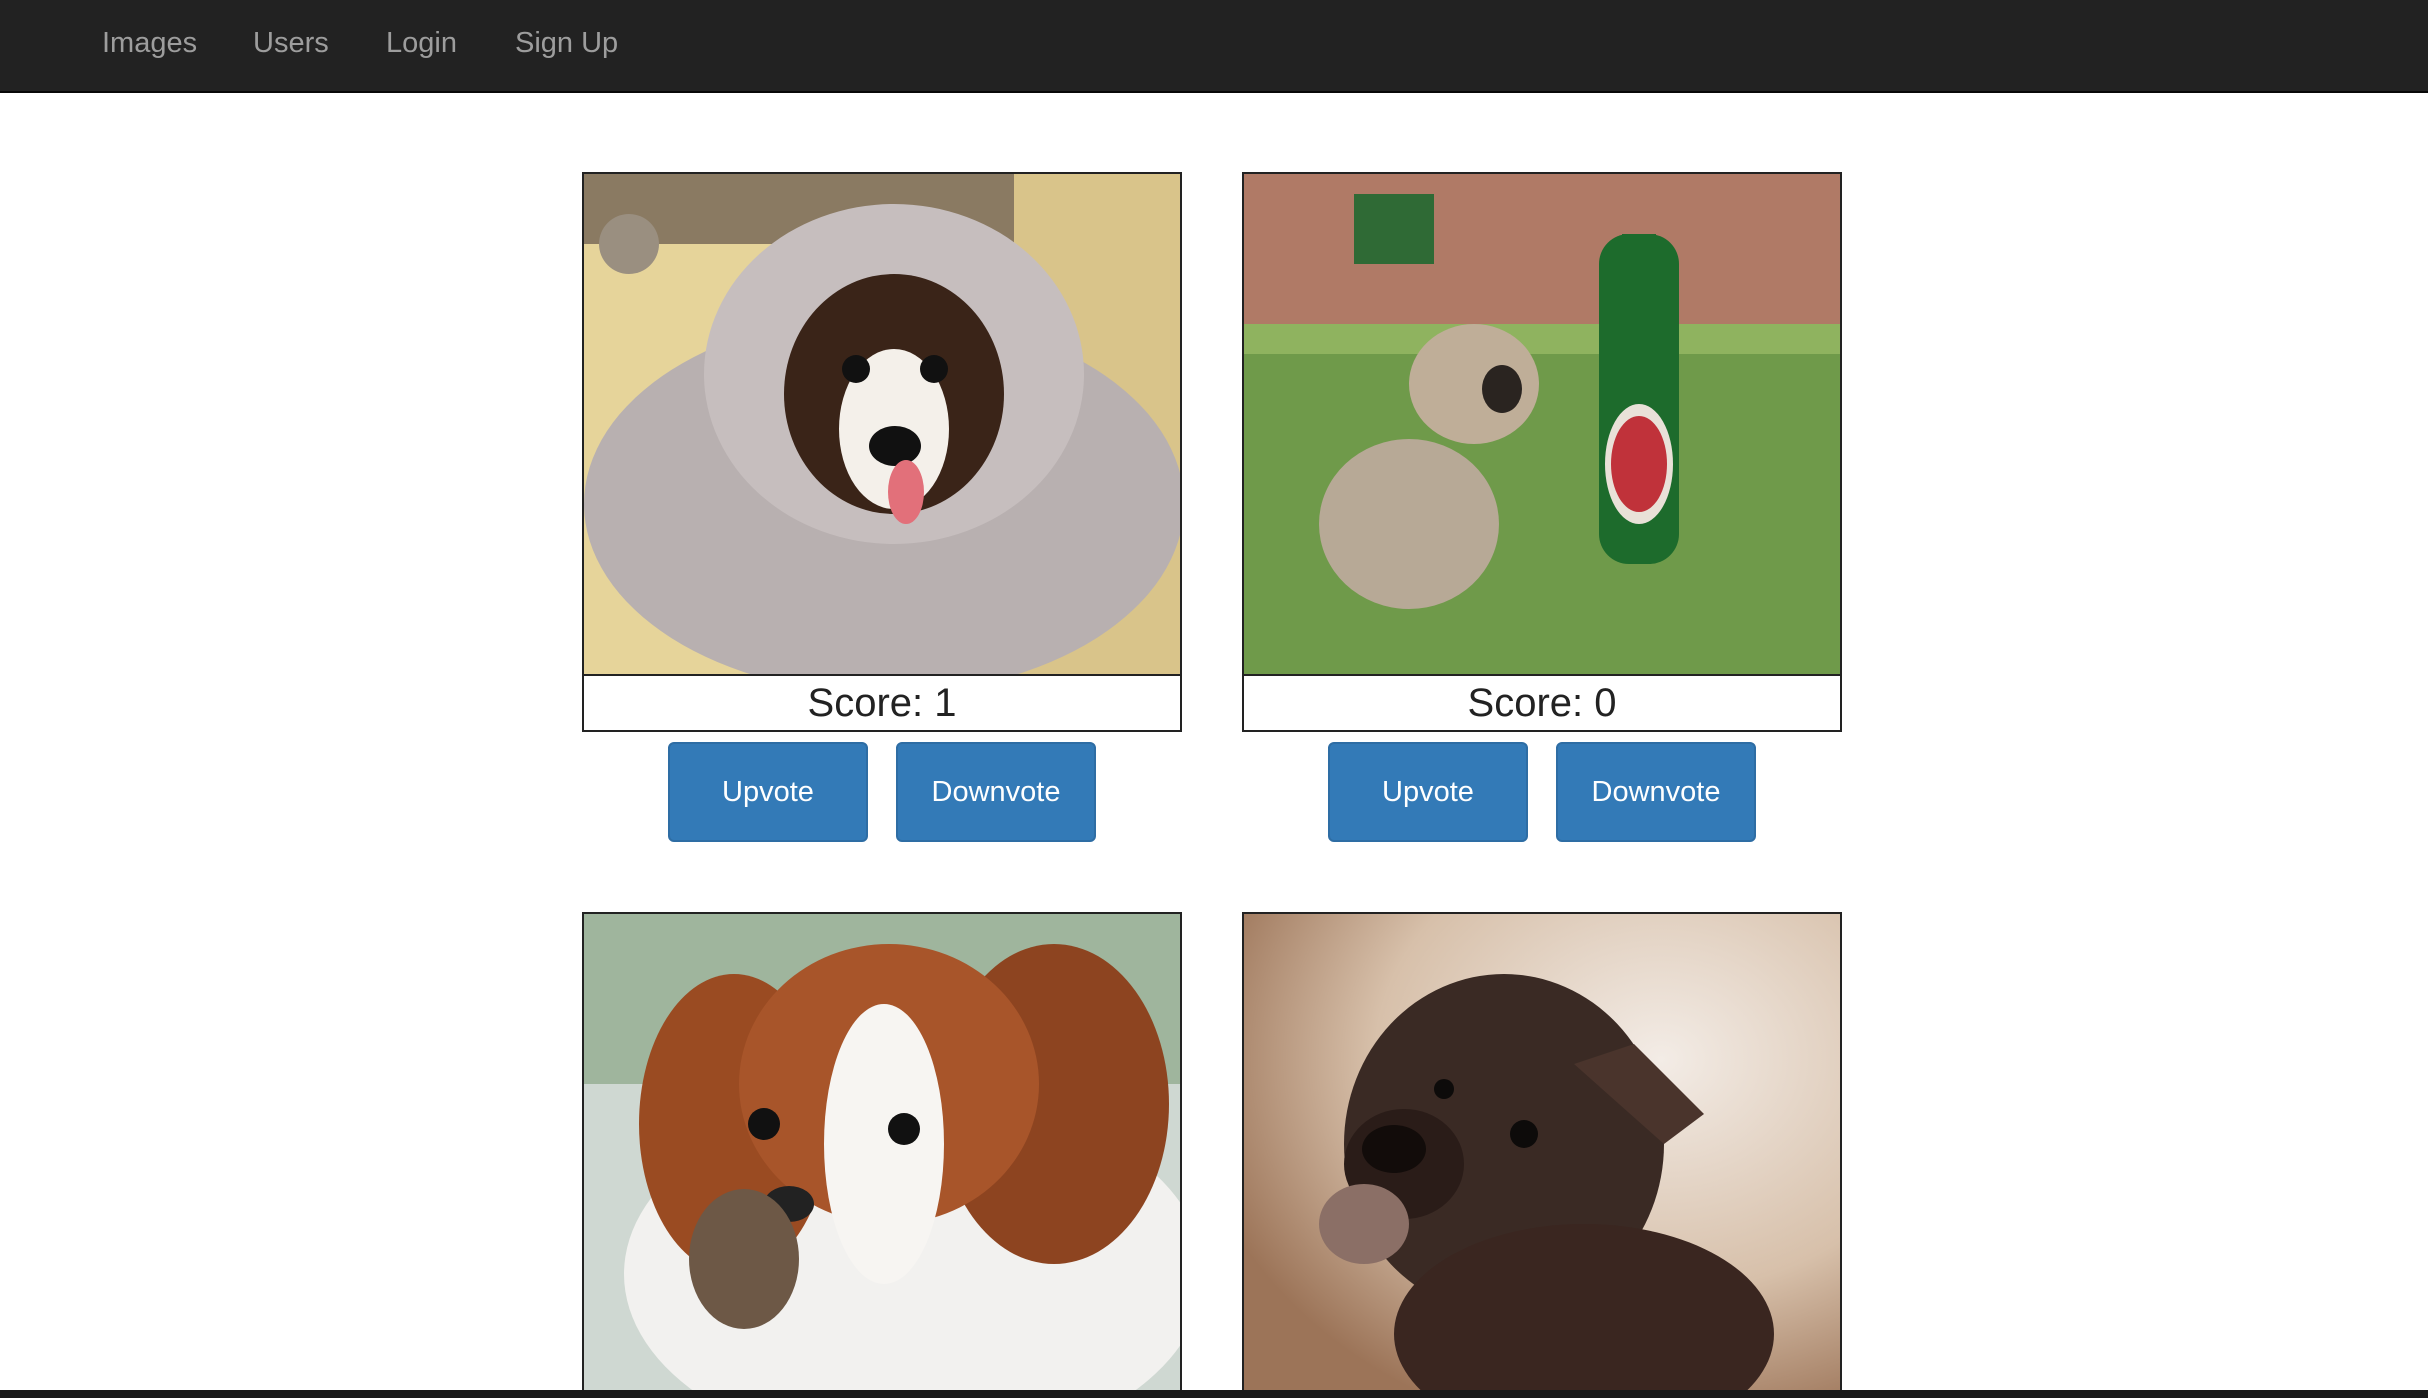 The image size is (2428, 1398). I want to click on score-label: Score: 0, so click(1542, 703).